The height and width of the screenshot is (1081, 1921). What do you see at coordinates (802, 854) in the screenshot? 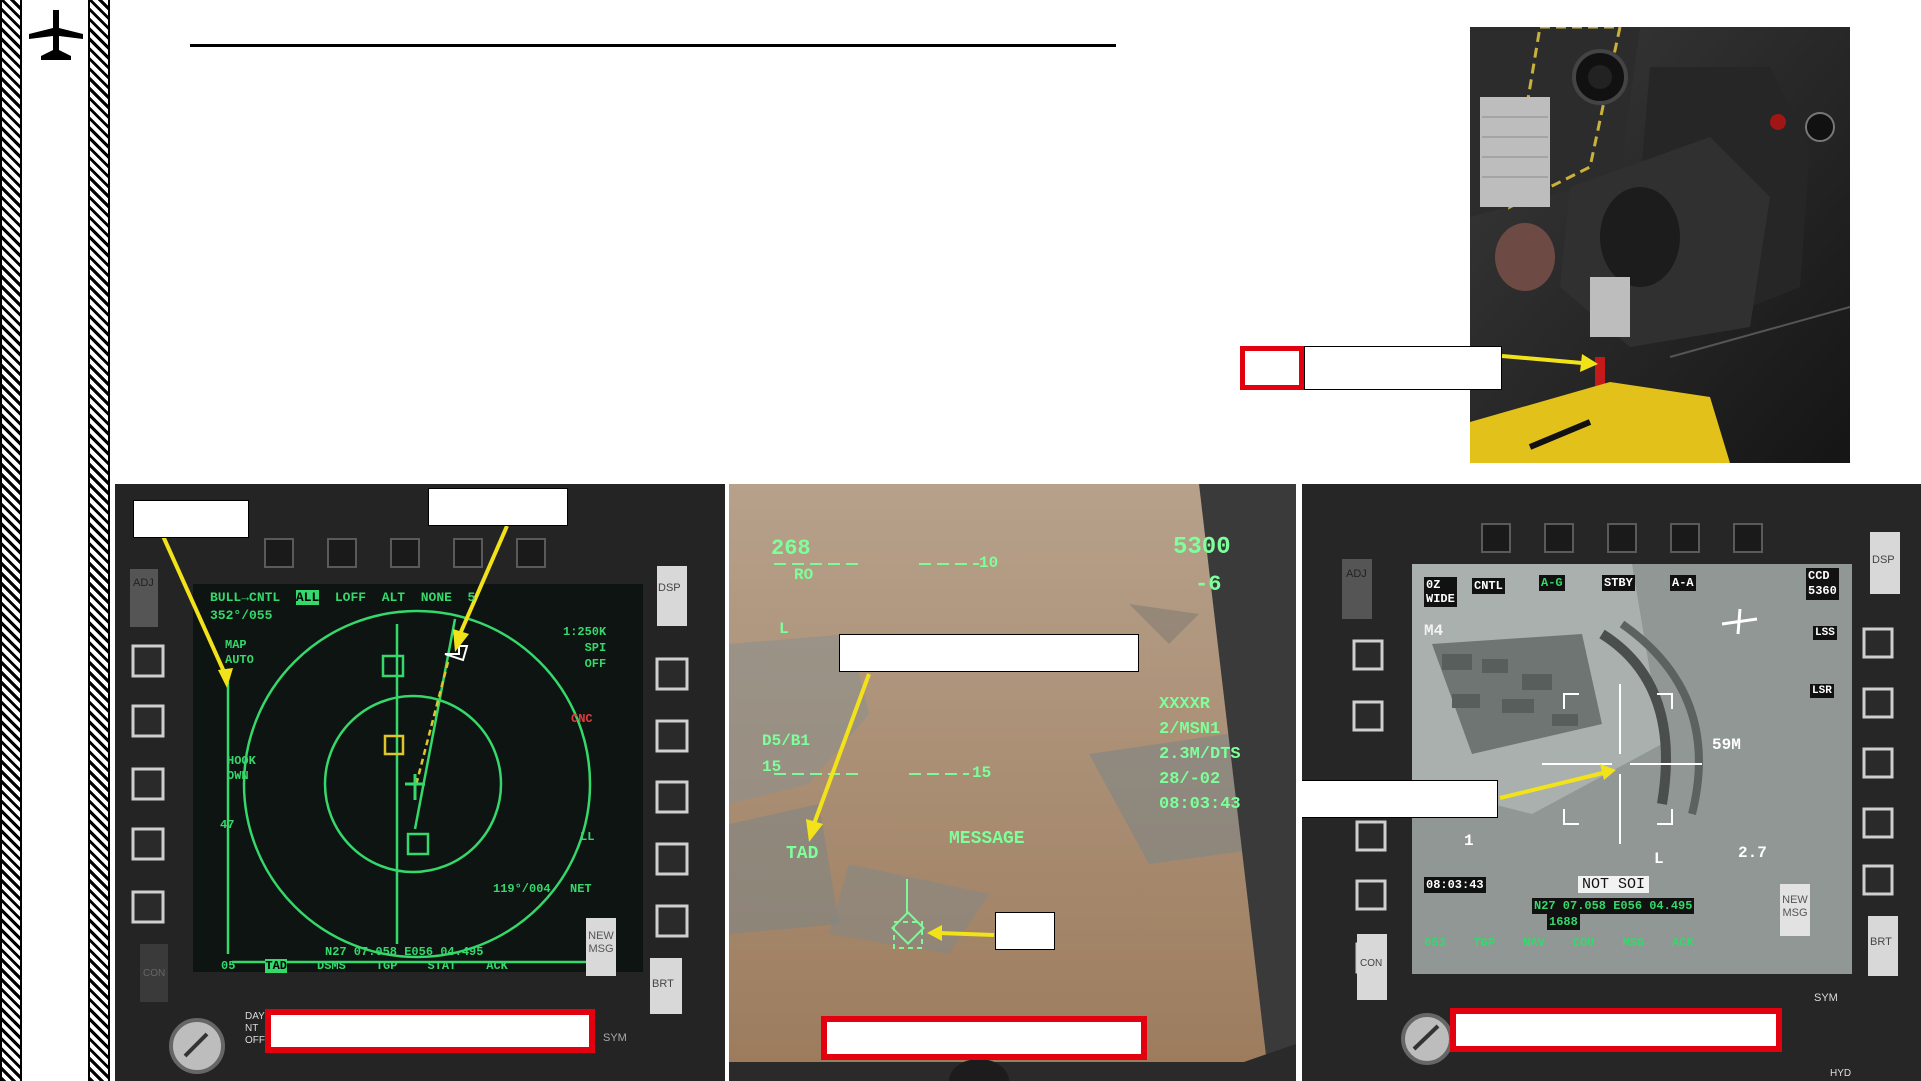
I see `hud-tad-cue: TAD` at bounding box center [802, 854].